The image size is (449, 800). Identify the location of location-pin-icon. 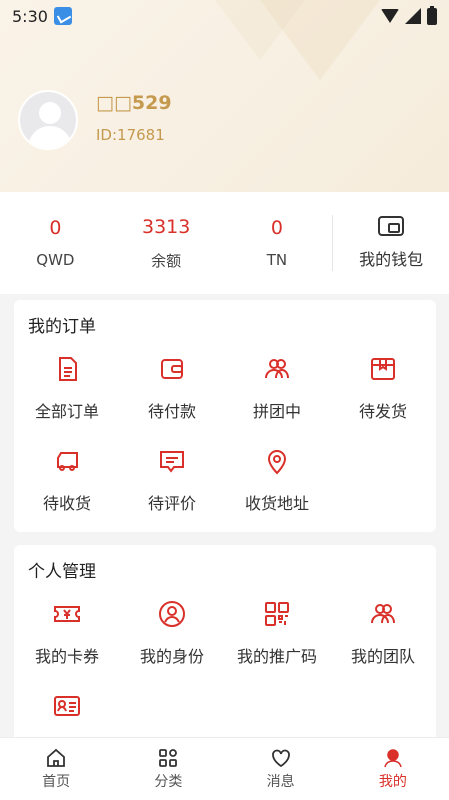
(277, 461).